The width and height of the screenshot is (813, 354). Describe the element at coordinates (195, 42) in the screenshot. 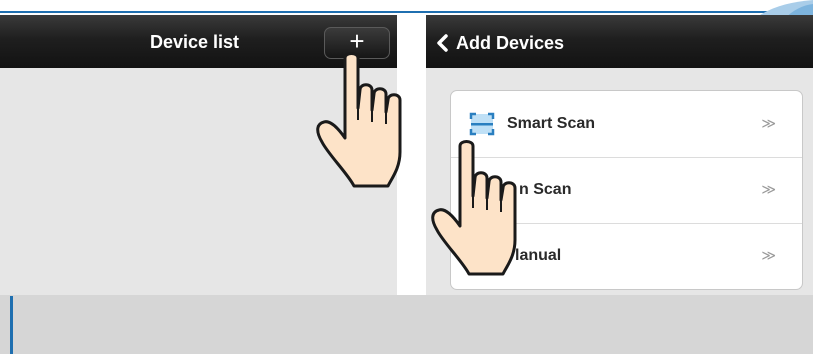

I see `device-list-title: Device list` at that location.